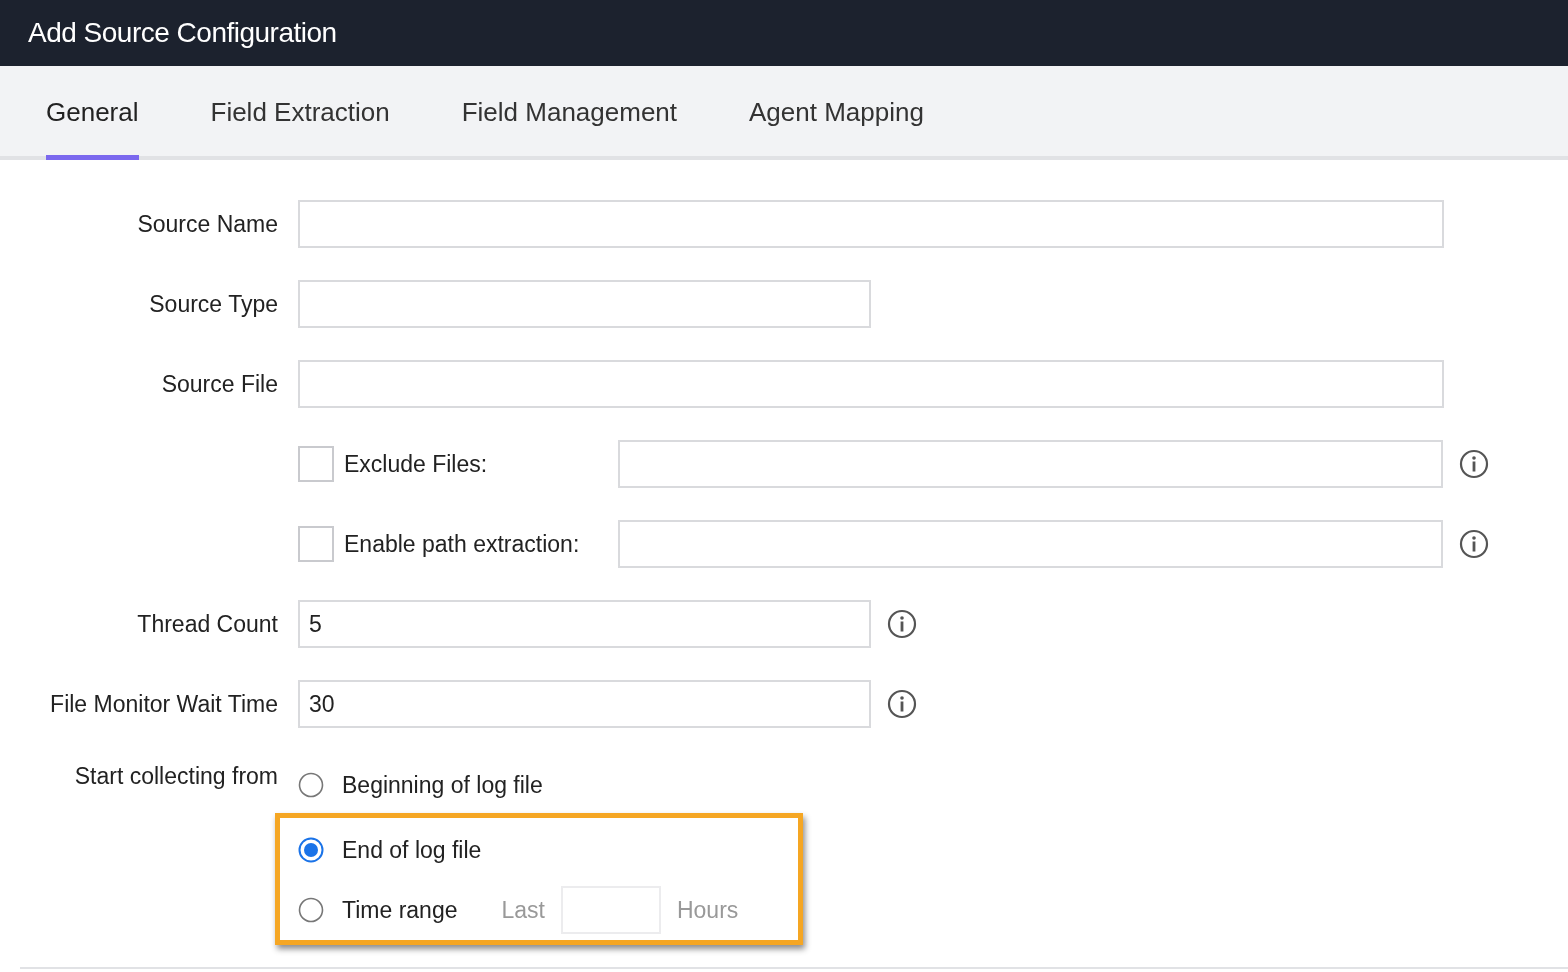 This screenshot has width=1568, height=972. What do you see at coordinates (213, 304) in the screenshot?
I see `field-label: Source Type` at bounding box center [213, 304].